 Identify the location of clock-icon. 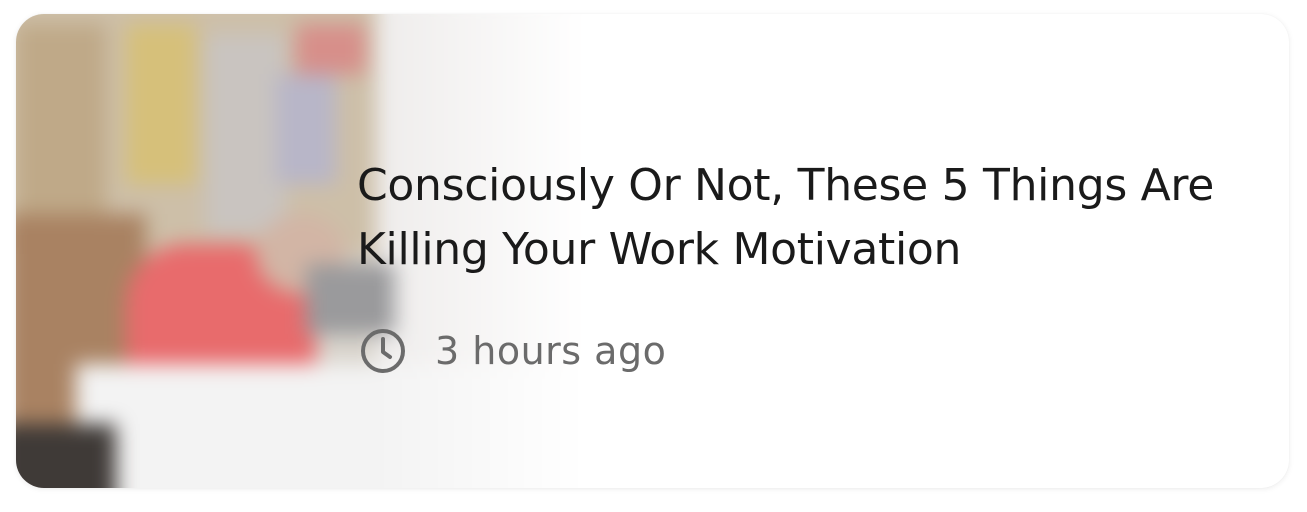
(383, 351).